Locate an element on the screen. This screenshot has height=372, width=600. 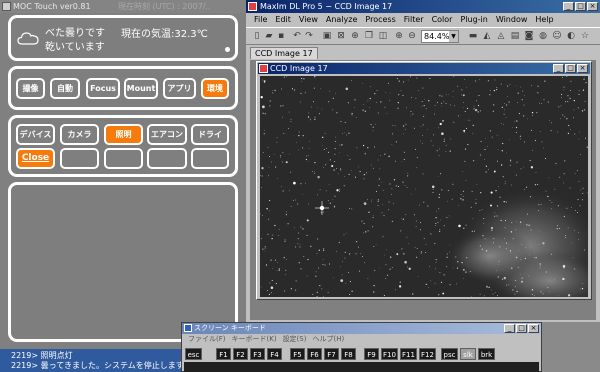
moc-title-bar: MOC Touch ver0.81 現在時刻 (UTC) : 2007/.. is located at coordinates (123, 6).